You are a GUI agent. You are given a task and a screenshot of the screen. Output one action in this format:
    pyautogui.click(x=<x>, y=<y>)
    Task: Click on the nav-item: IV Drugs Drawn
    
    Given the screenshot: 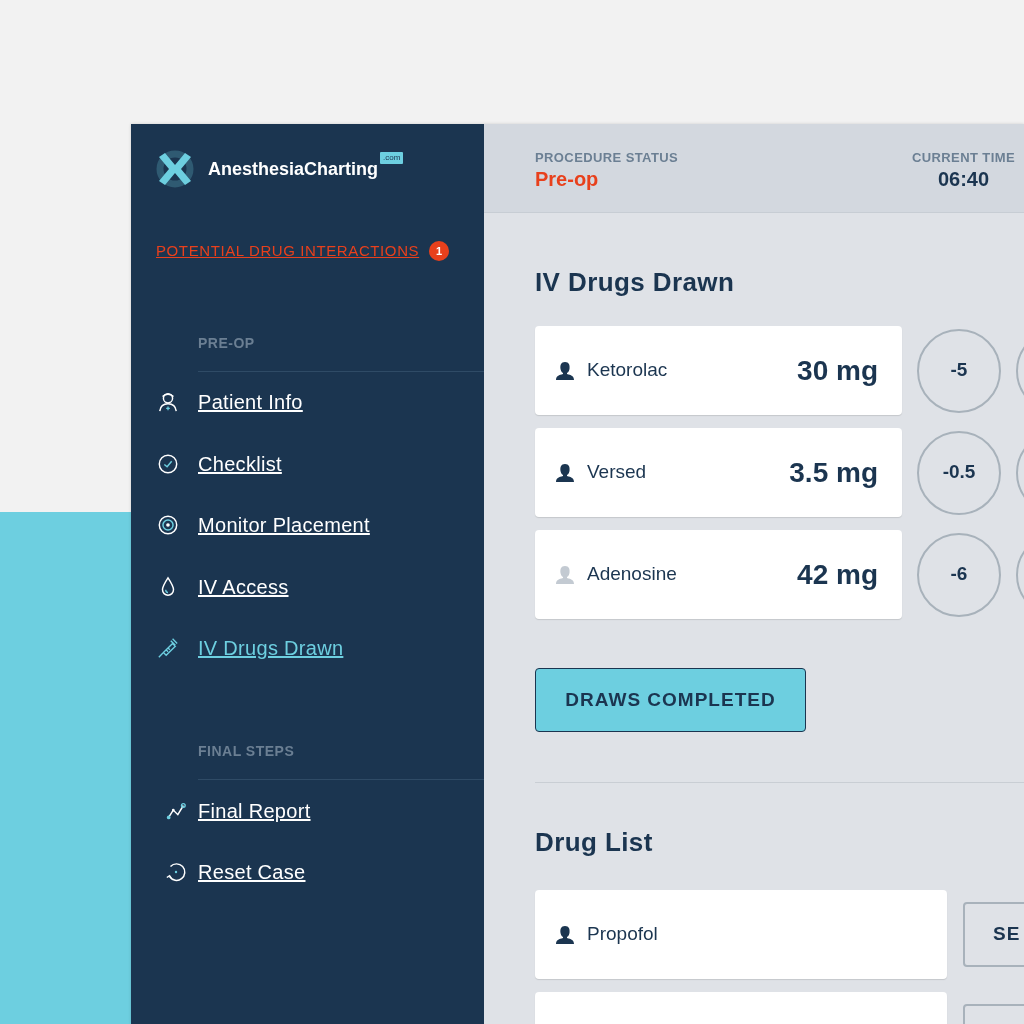 What is the action you would take?
    pyautogui.click(x=271, y=648)
    